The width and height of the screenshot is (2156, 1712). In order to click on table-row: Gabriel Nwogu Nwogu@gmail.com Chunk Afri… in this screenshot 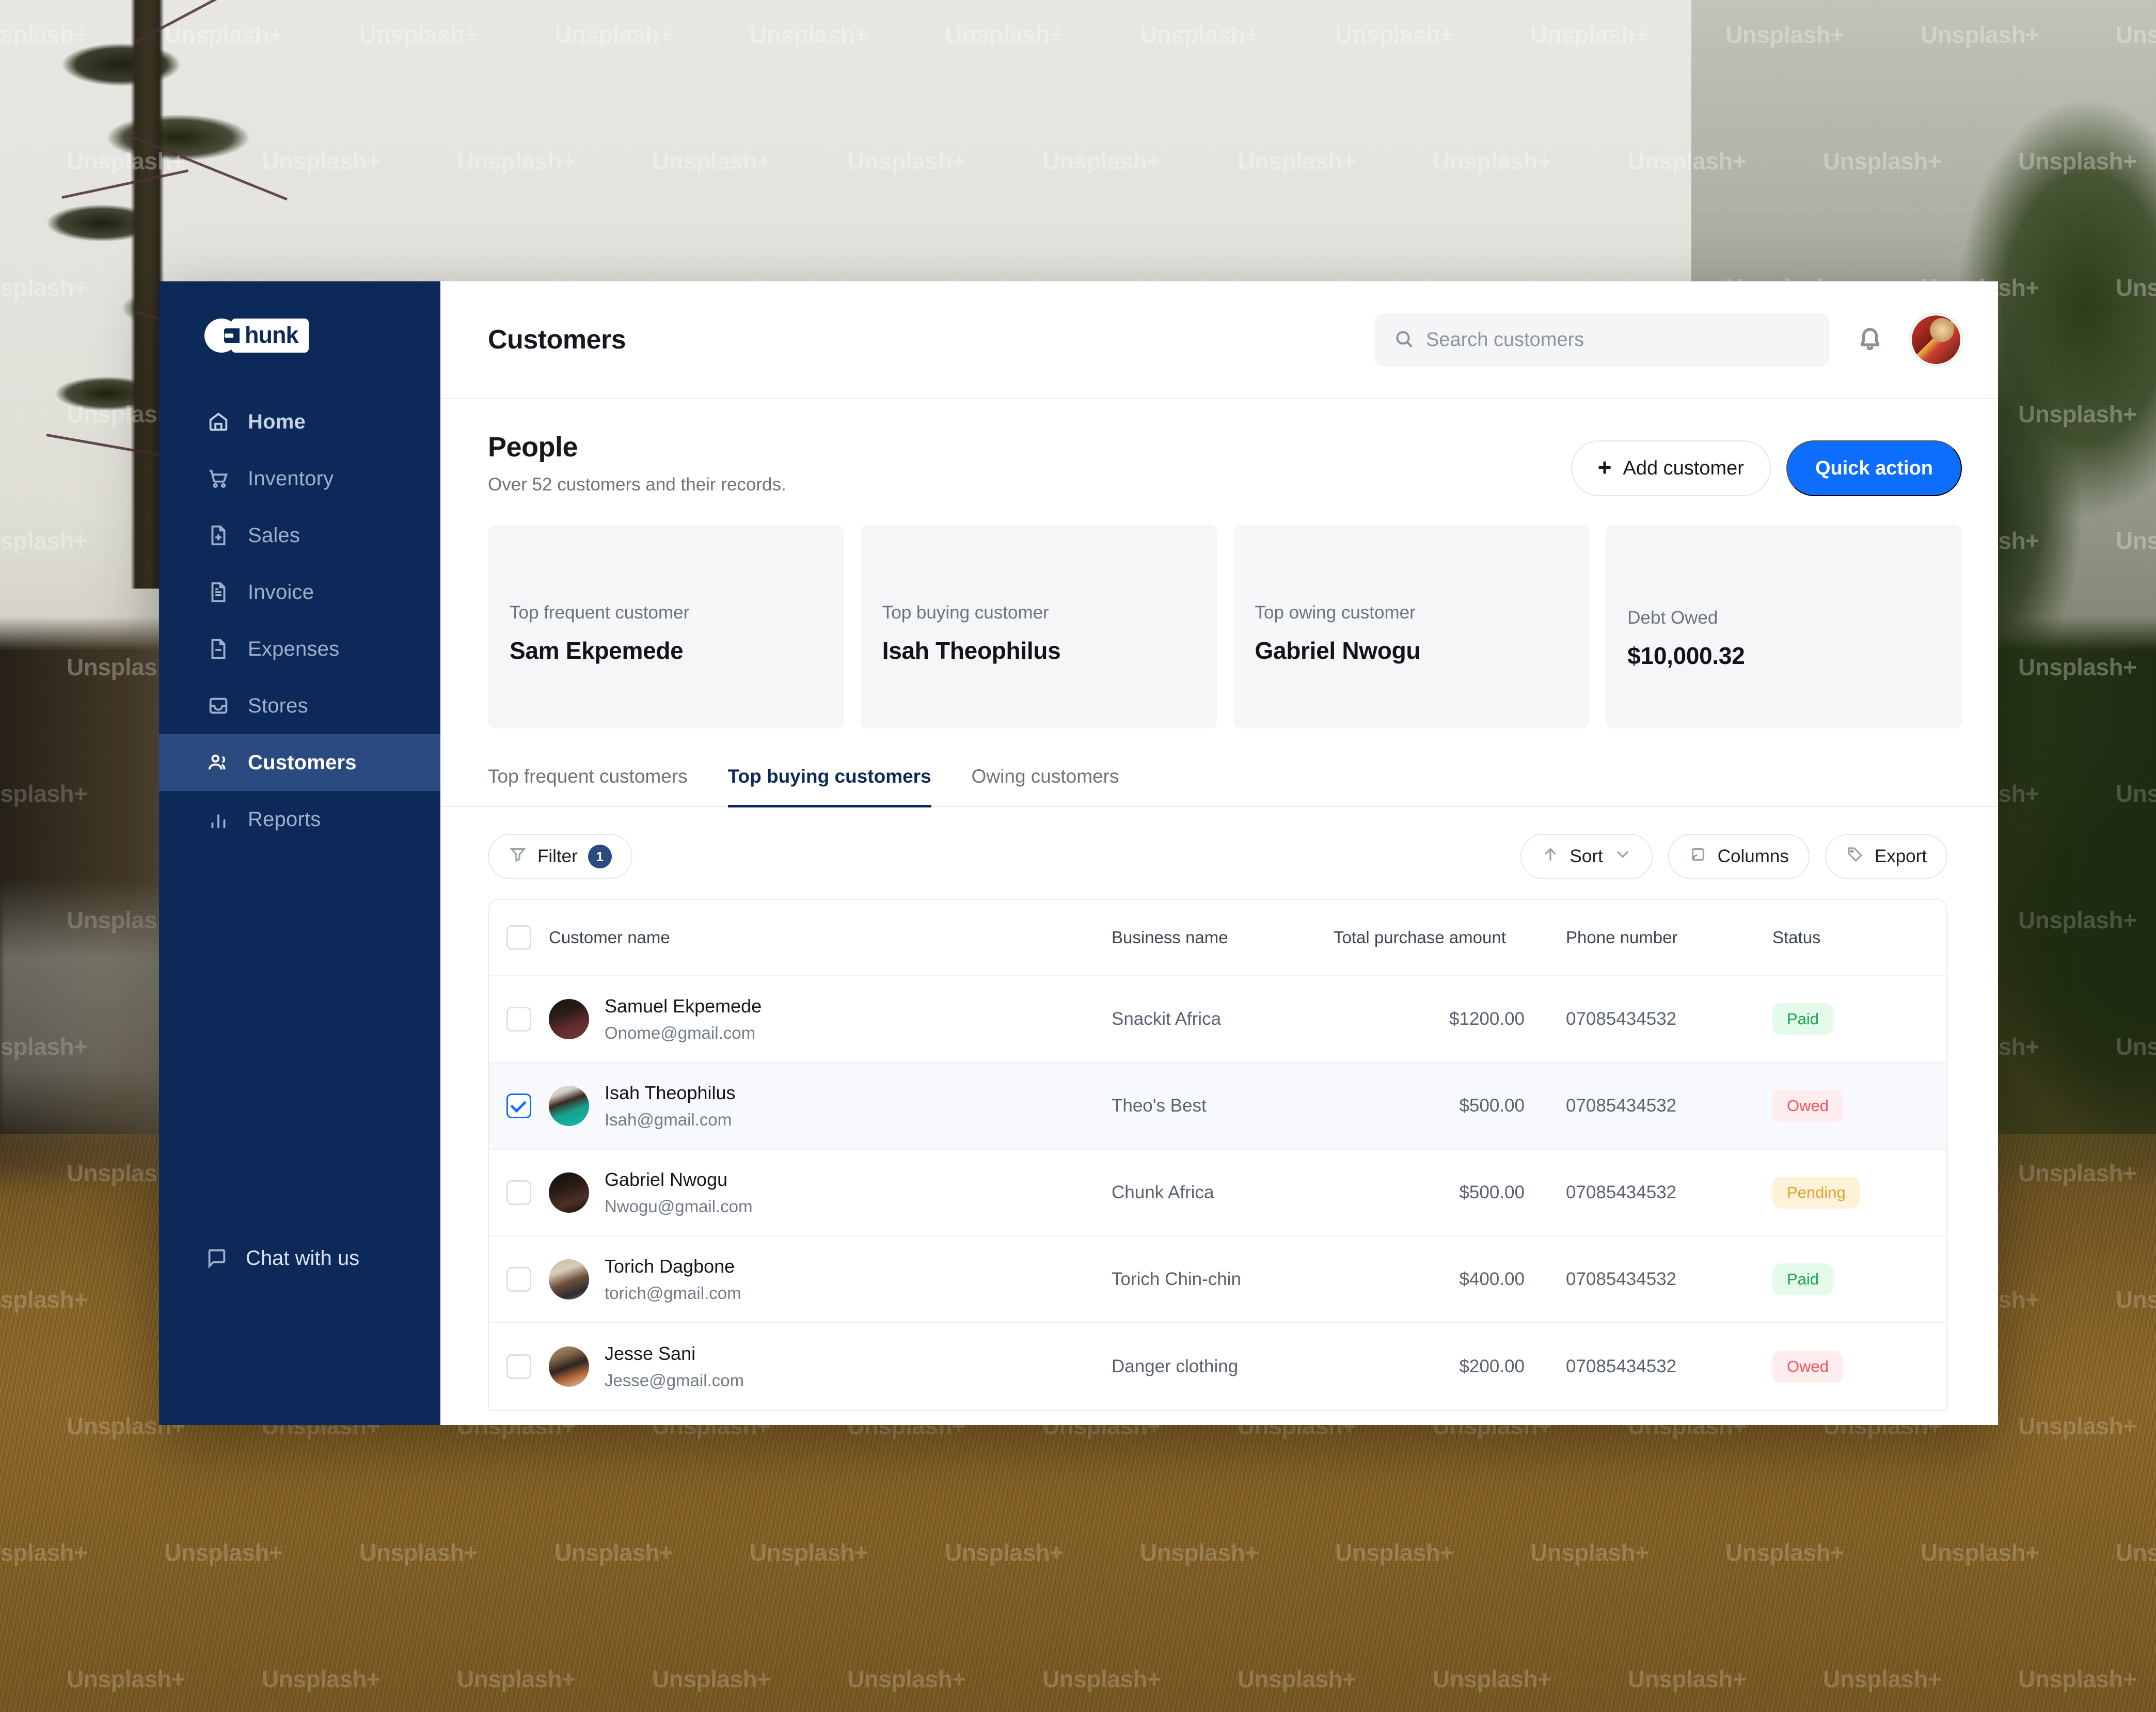, I will do `click(1218, 1193)`.